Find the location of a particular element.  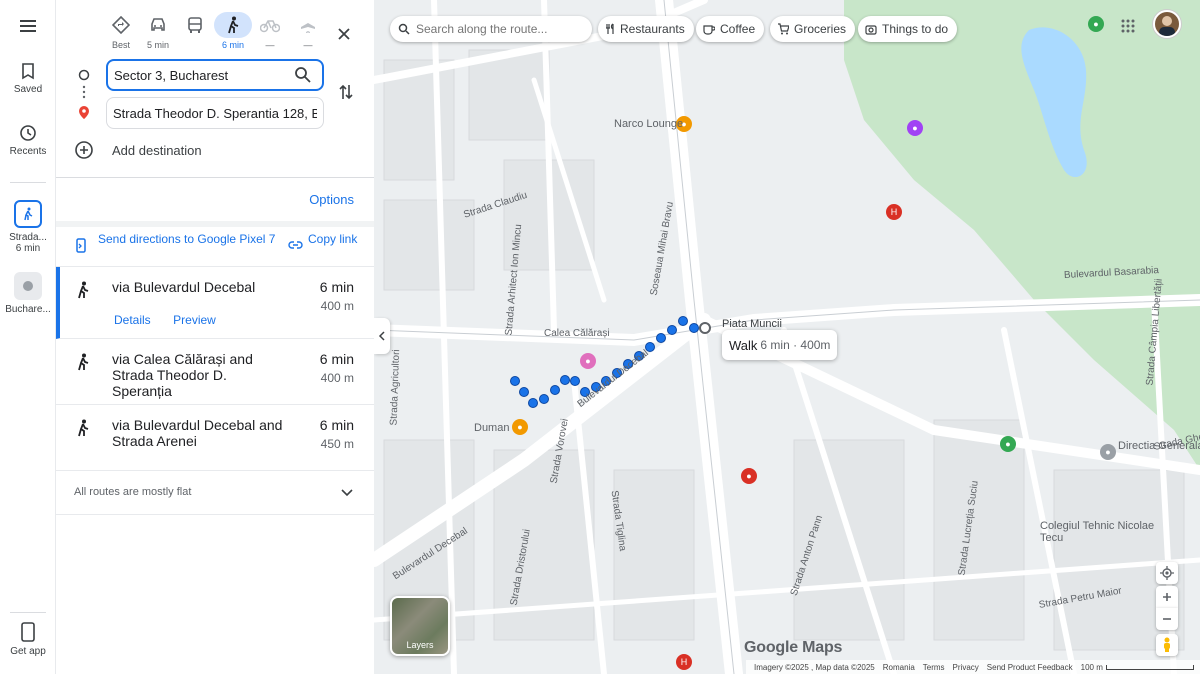

destination-input is located at coordinates (215, 113).